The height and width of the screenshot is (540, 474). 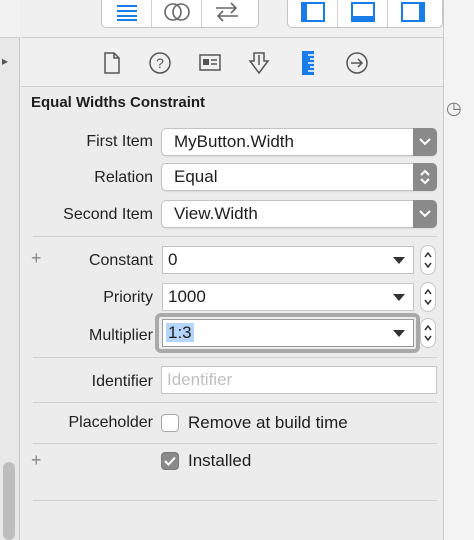 I want to click on object-library-icon: ◷, so click(x=454, y=108).